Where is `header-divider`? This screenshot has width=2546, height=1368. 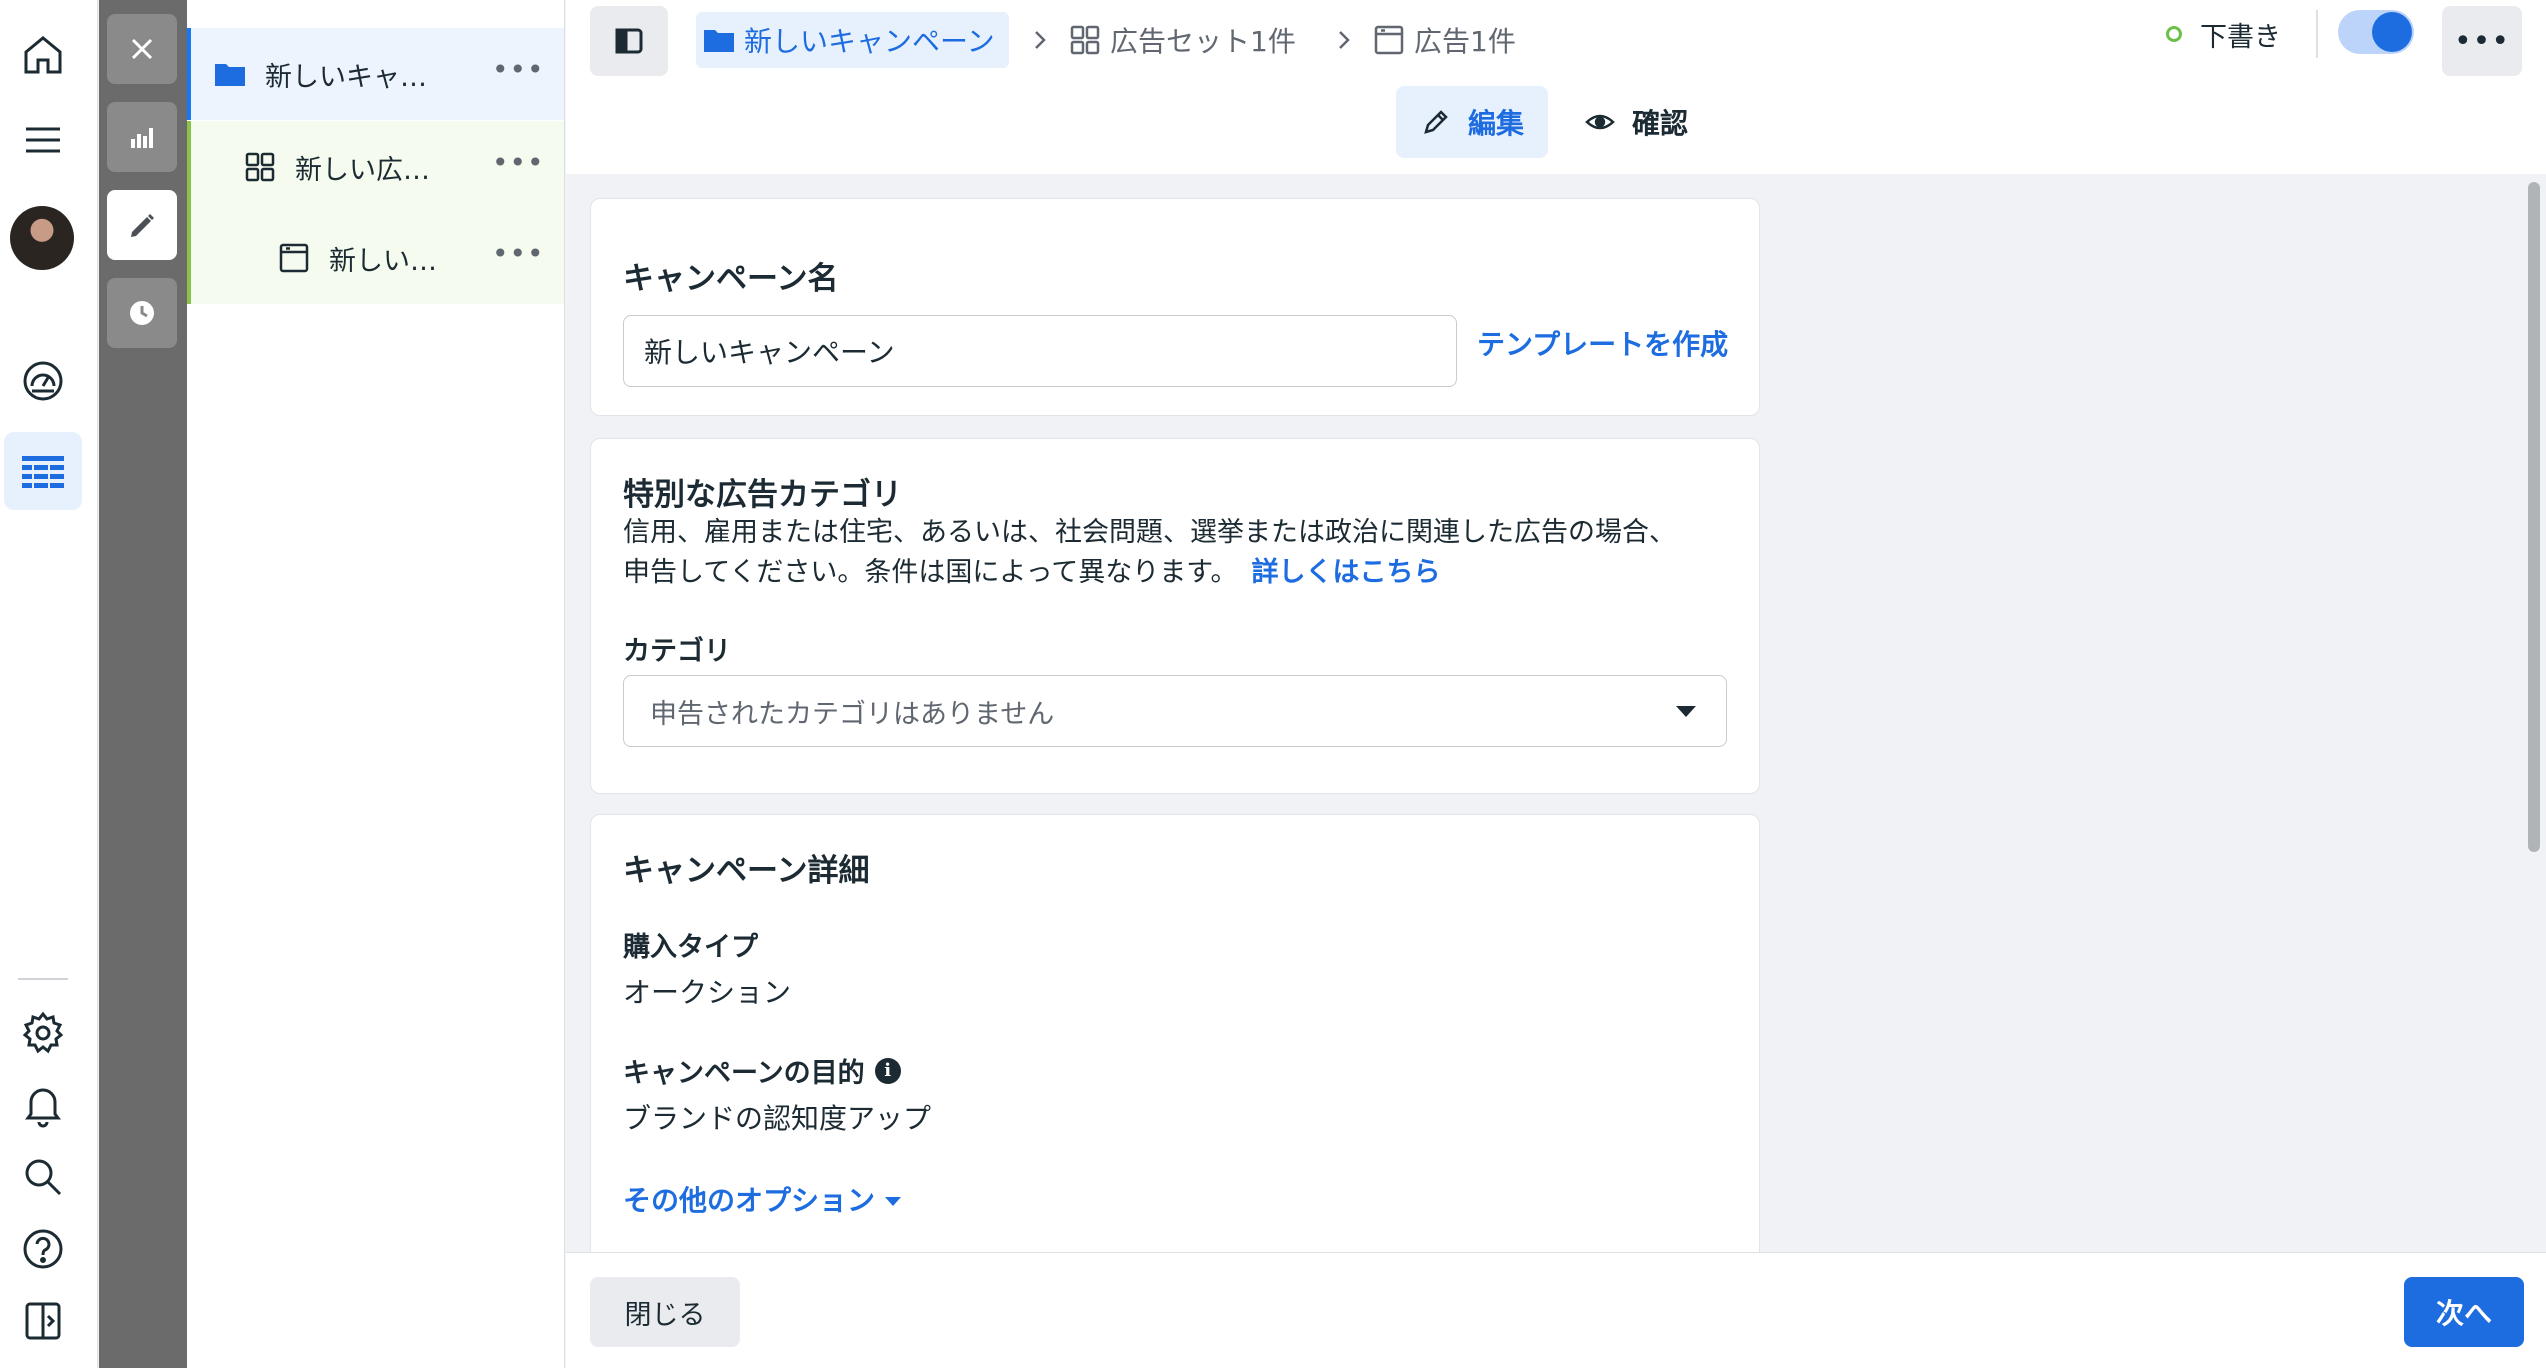
header-divider is located at coordinates (2317, 34).